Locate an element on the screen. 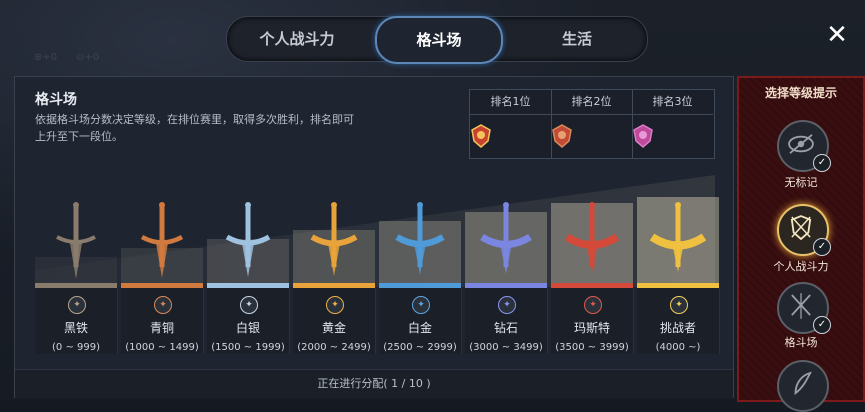 This screenshot has width=865, height=412. option-more is located at coordinates (803, 386).